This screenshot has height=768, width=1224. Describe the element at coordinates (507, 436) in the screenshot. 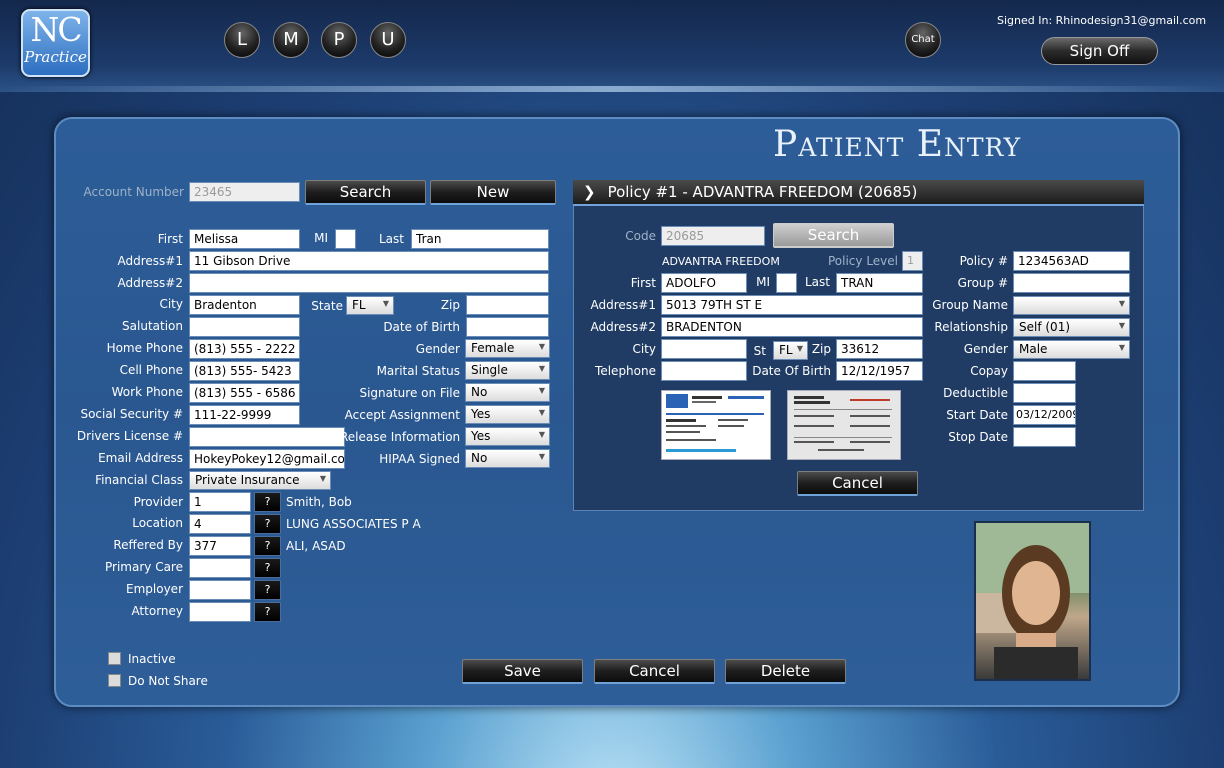

I see `release-info-select: Yes ▼` at that location.